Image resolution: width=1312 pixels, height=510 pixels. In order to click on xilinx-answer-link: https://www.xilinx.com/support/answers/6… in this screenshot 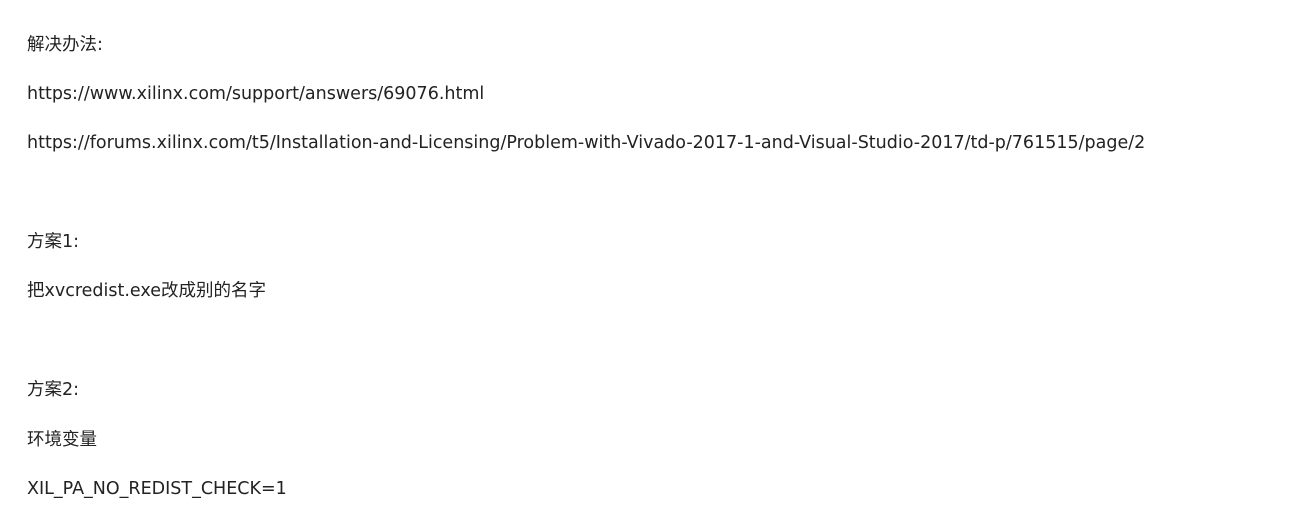, I will do `click(255, 94)`.